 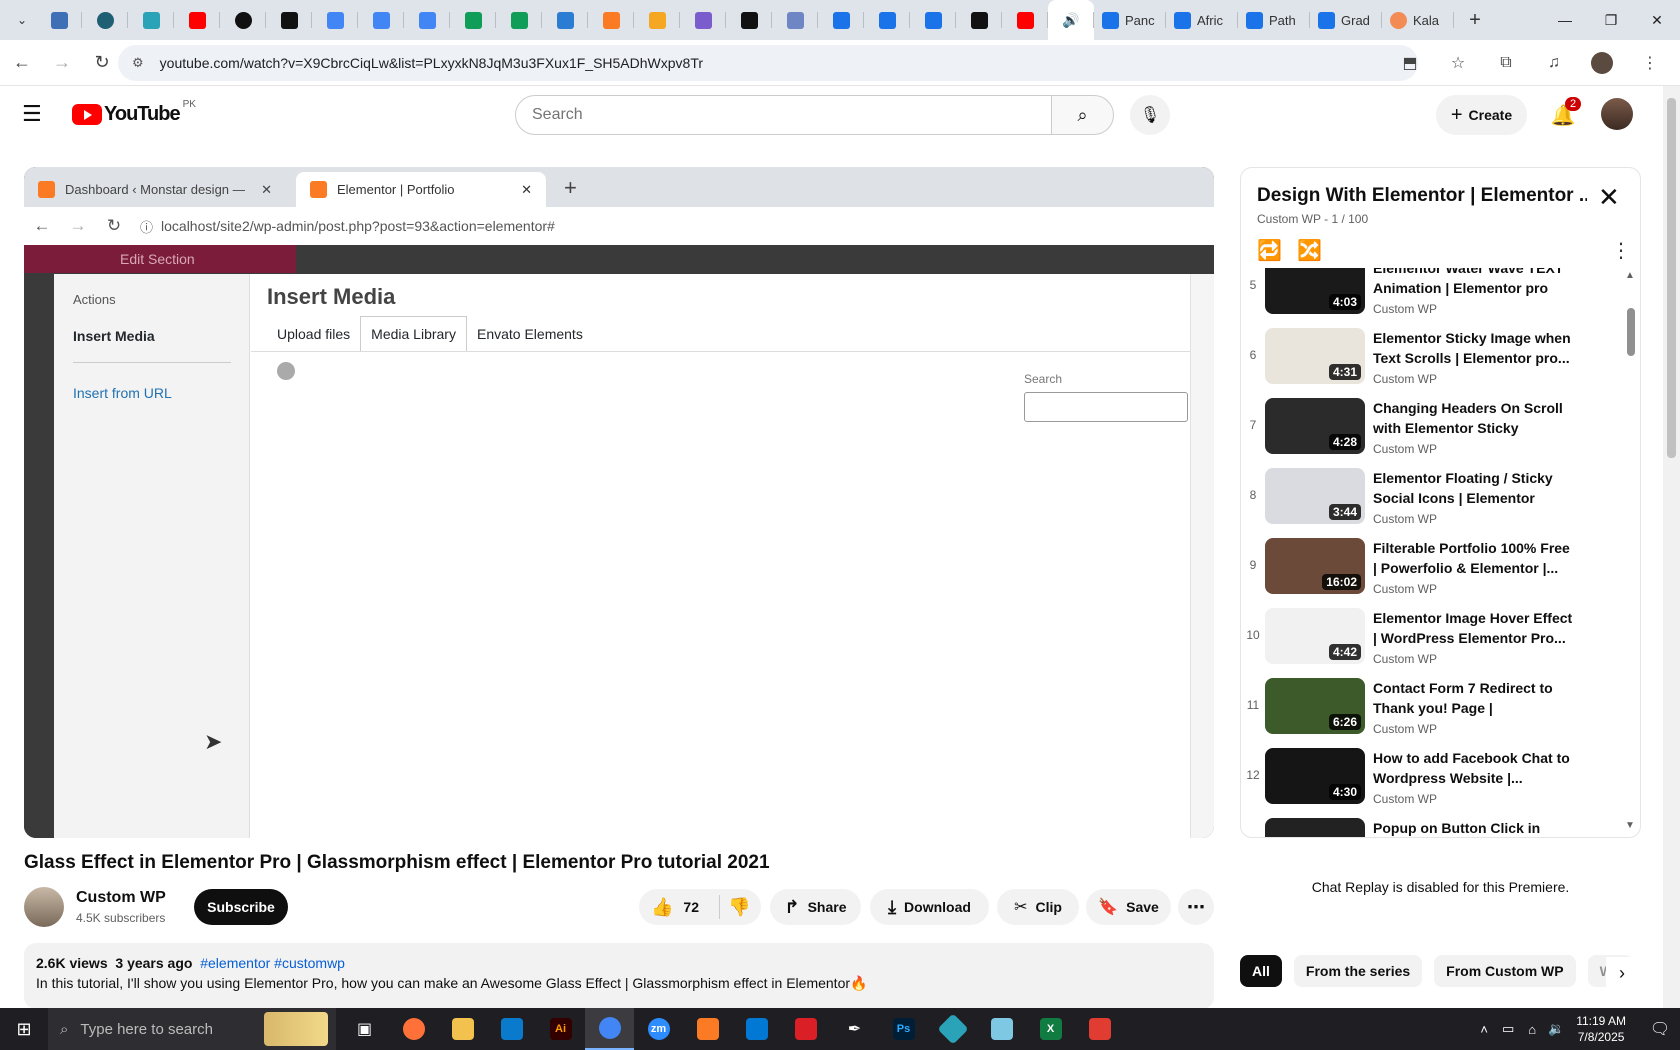 I want to click on install-app-icon: ⬒, so click(x=1410, y=63).